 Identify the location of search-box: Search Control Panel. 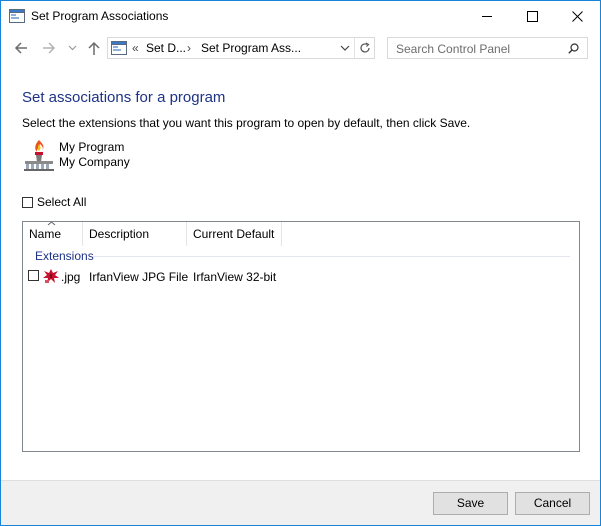
(487, 48).